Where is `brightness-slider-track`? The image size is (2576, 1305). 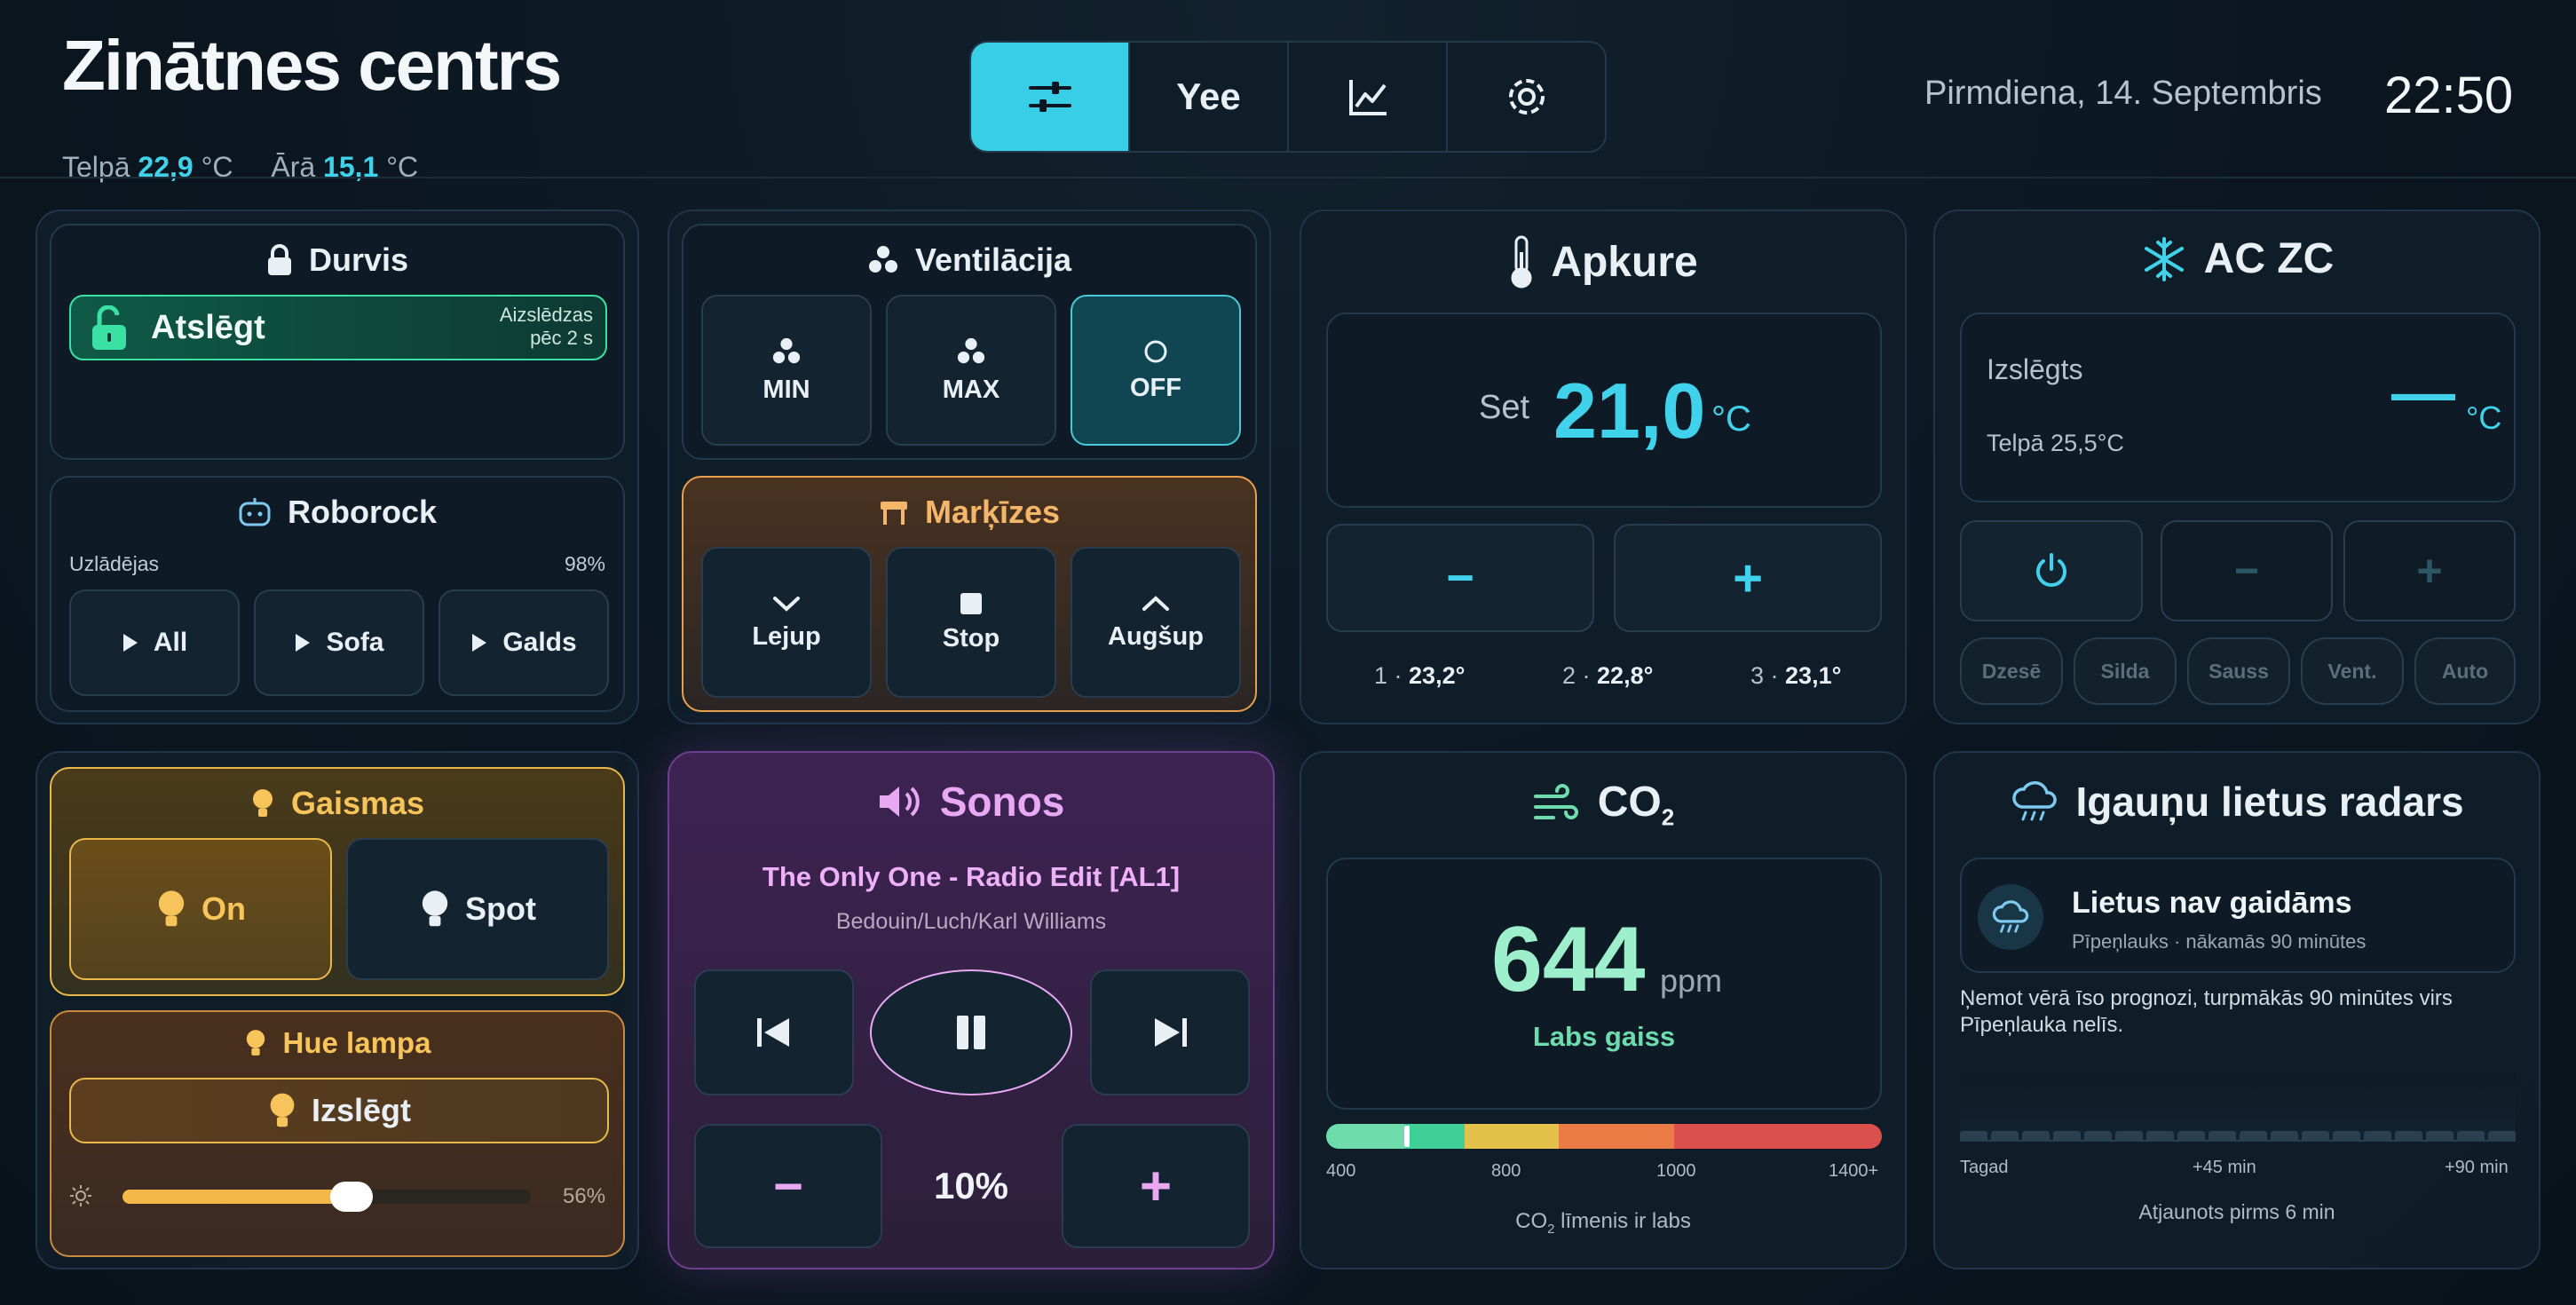
brightness-slider-track is located at coordinates (326, 1197).